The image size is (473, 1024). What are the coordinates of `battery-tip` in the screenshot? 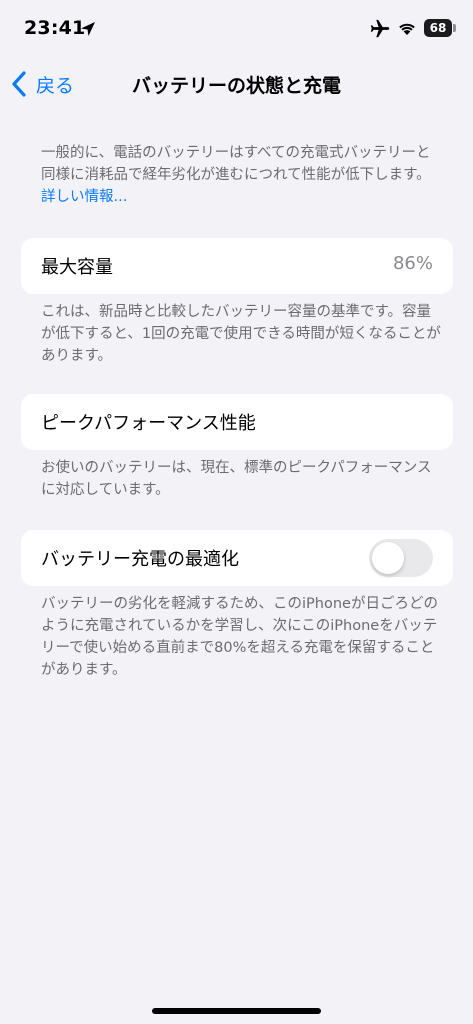 It's located at (454, 28).